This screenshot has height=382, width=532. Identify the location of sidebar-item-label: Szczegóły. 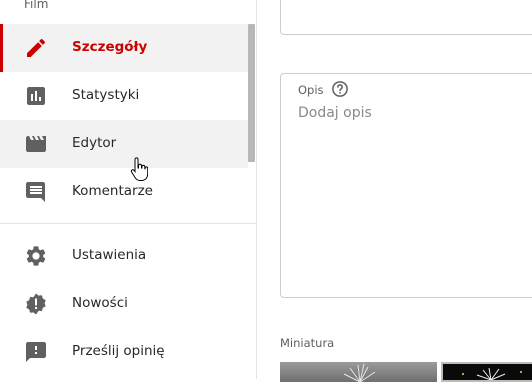
(110, 47).